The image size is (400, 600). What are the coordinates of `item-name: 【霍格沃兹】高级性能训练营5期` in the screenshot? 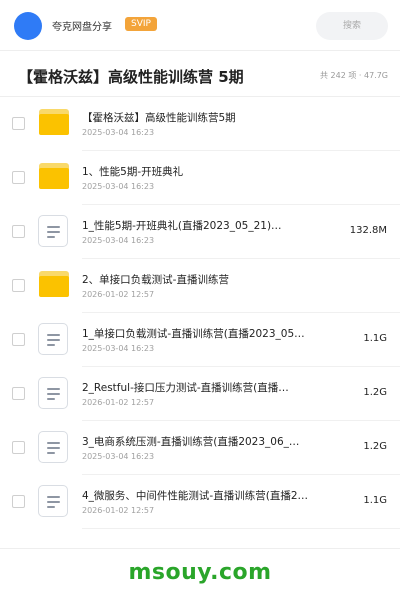 It's located at (159, 118).